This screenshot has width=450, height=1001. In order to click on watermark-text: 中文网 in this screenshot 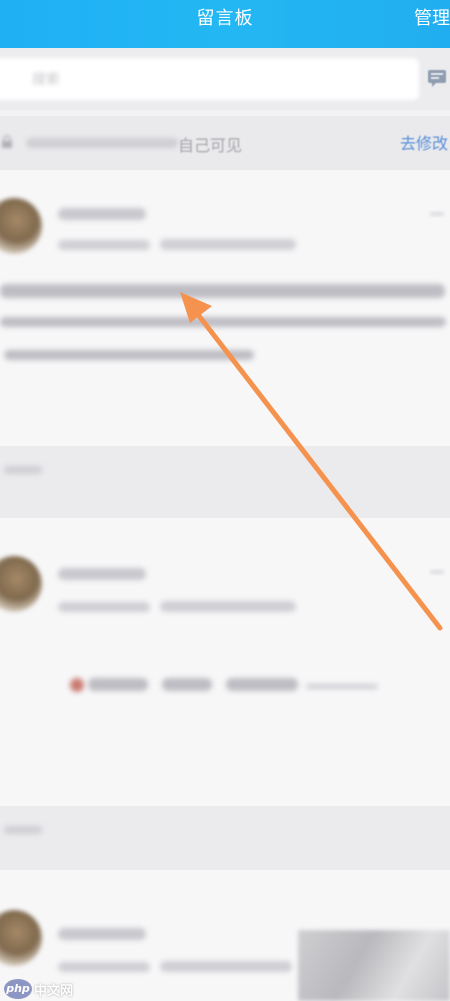, I will do `click(54, 991)`.